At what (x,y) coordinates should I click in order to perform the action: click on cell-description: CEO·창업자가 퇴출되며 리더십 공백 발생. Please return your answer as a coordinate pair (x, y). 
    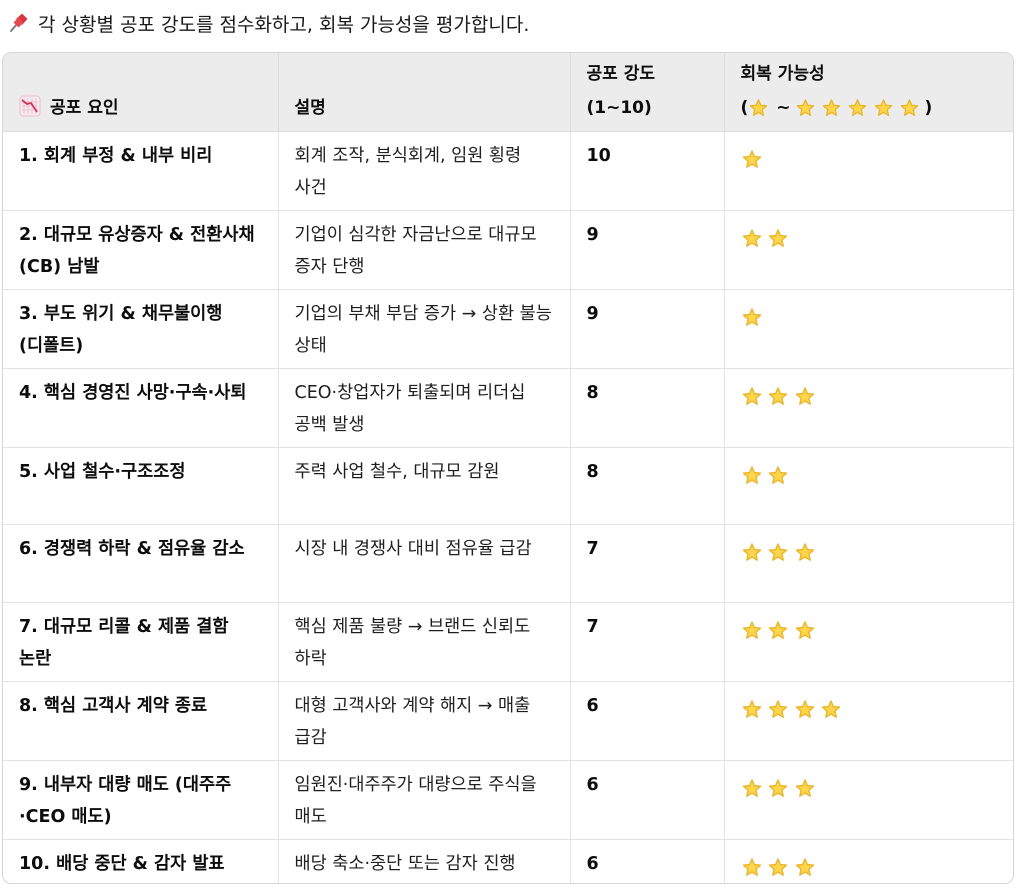
    Looking at the image, I should click on (424, 408).